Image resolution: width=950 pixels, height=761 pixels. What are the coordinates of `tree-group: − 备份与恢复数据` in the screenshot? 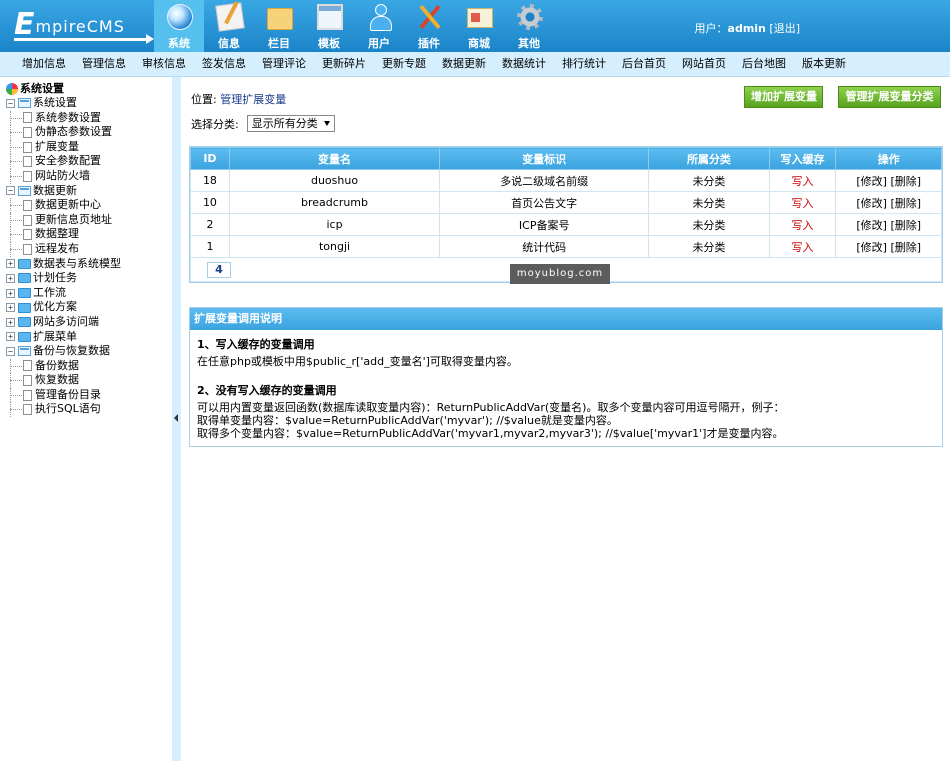 It's located at (89, 351).